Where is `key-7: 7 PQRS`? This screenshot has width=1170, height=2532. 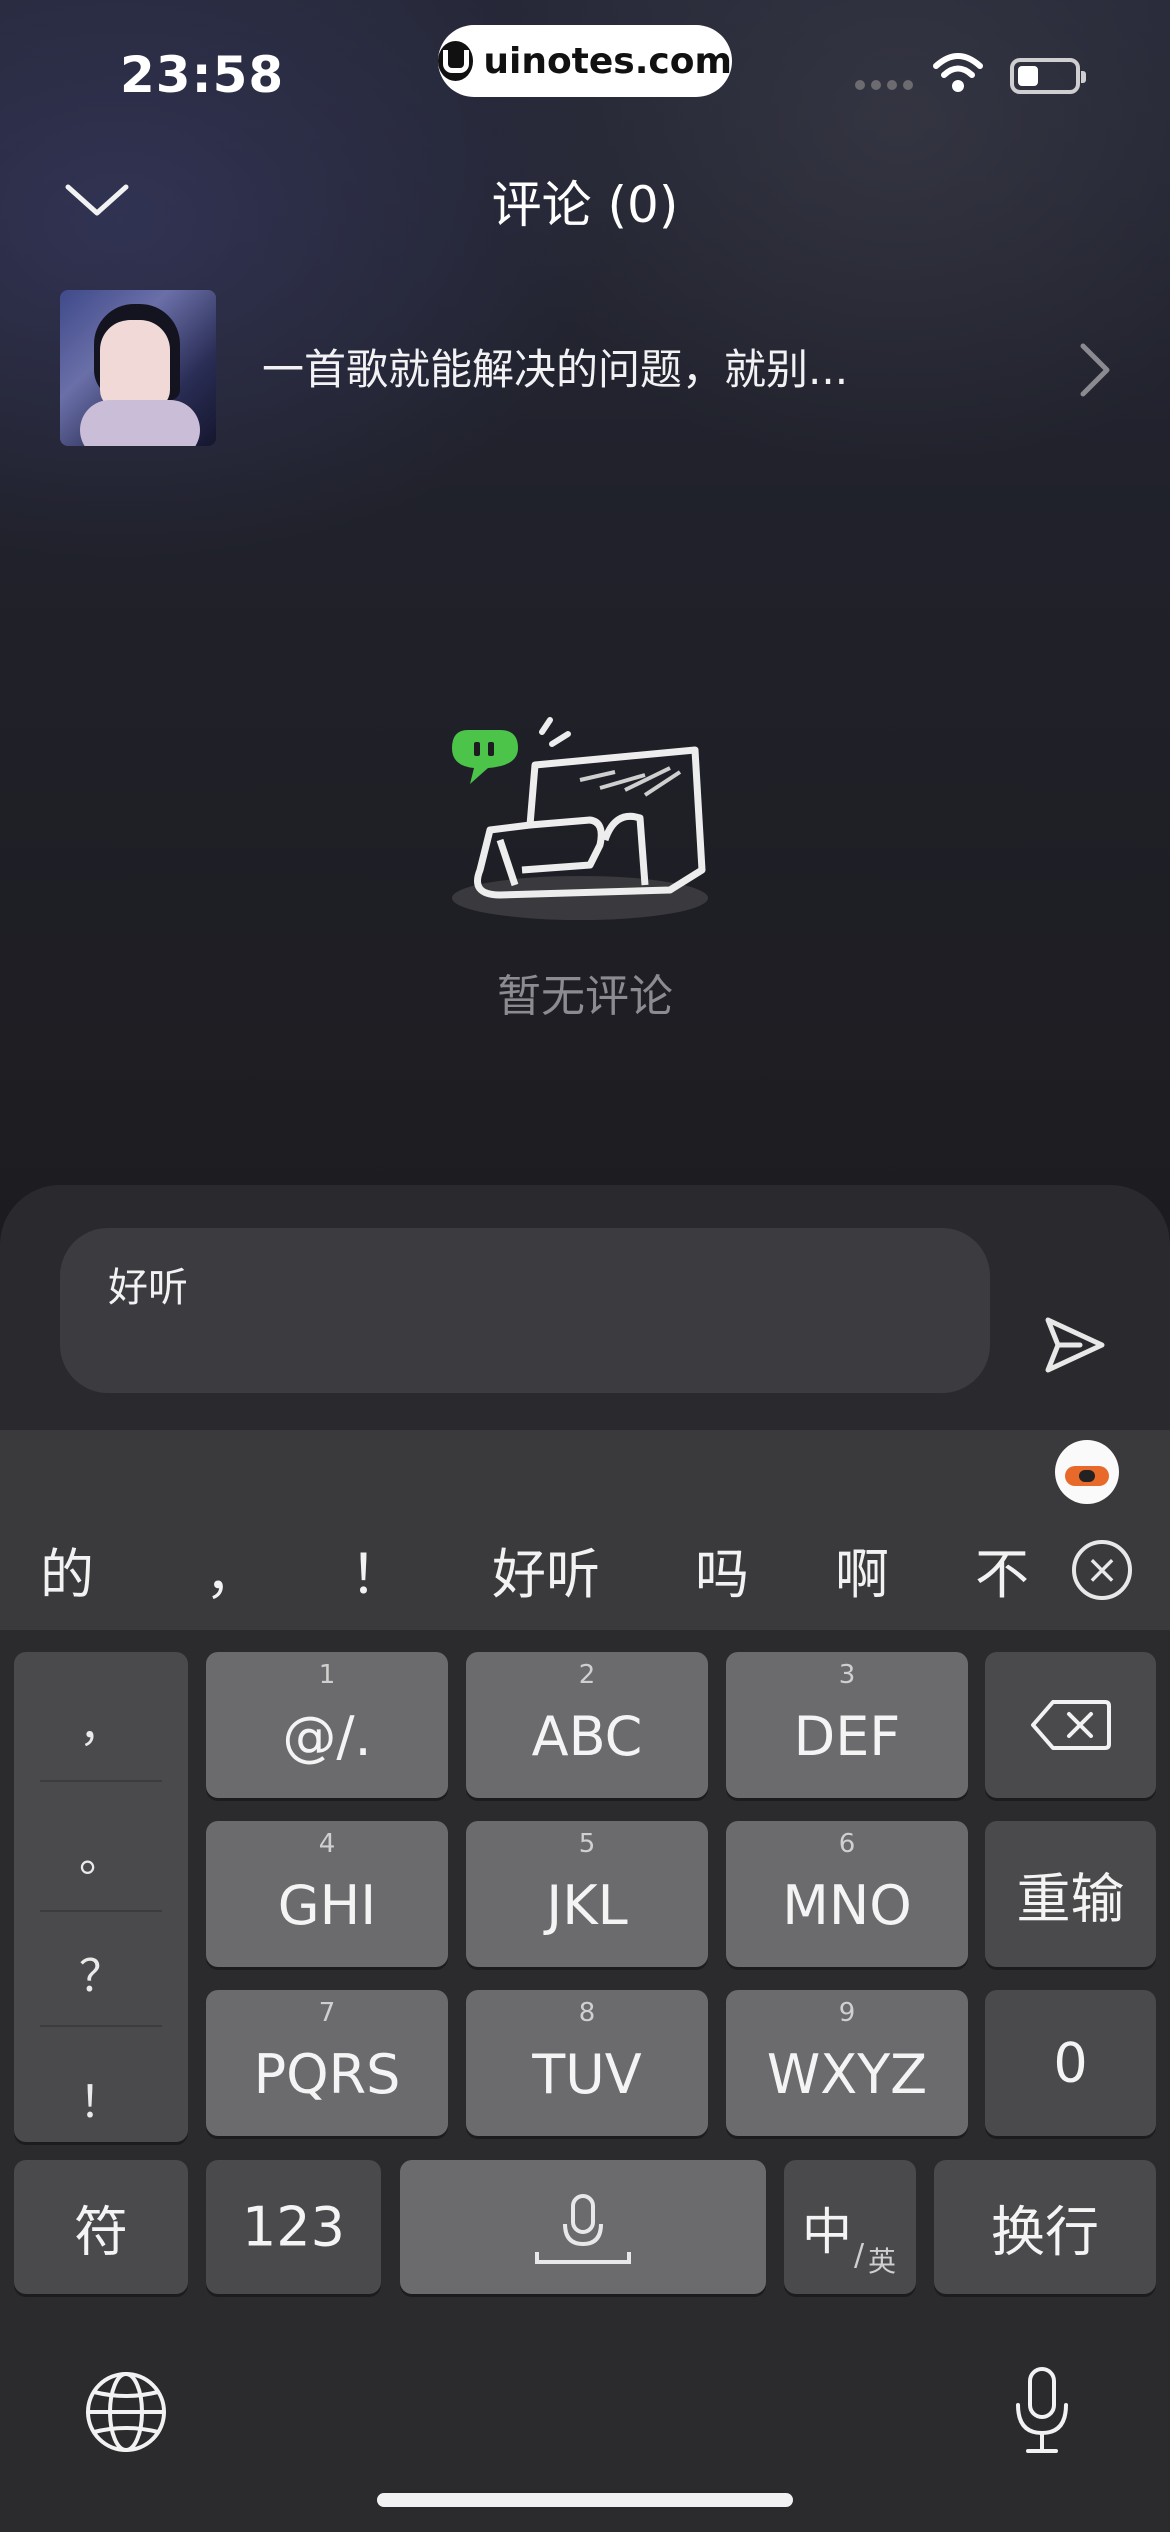
key-7: 7 PQRS is located at coordinates (327, 2063).